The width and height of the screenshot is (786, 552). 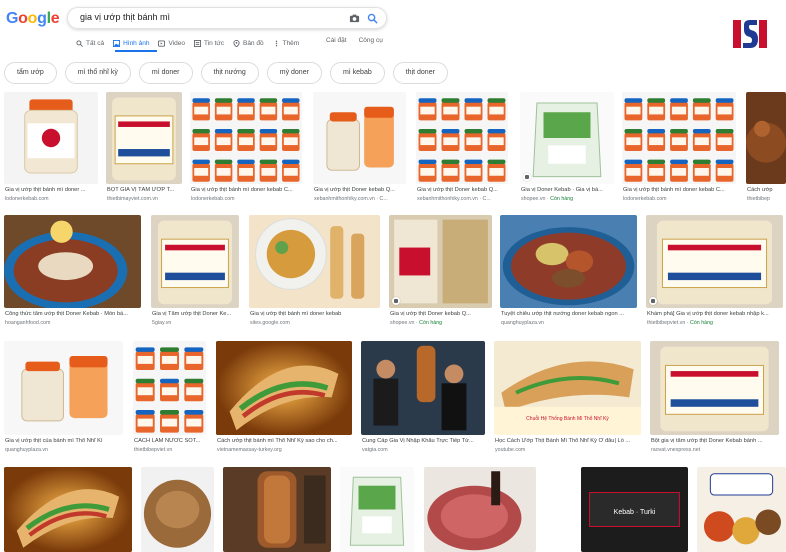 What do you see at coordinates (371, 40) in the screenshot?
I see `tools-link: Công cụ` at bounding box center [371, 40].